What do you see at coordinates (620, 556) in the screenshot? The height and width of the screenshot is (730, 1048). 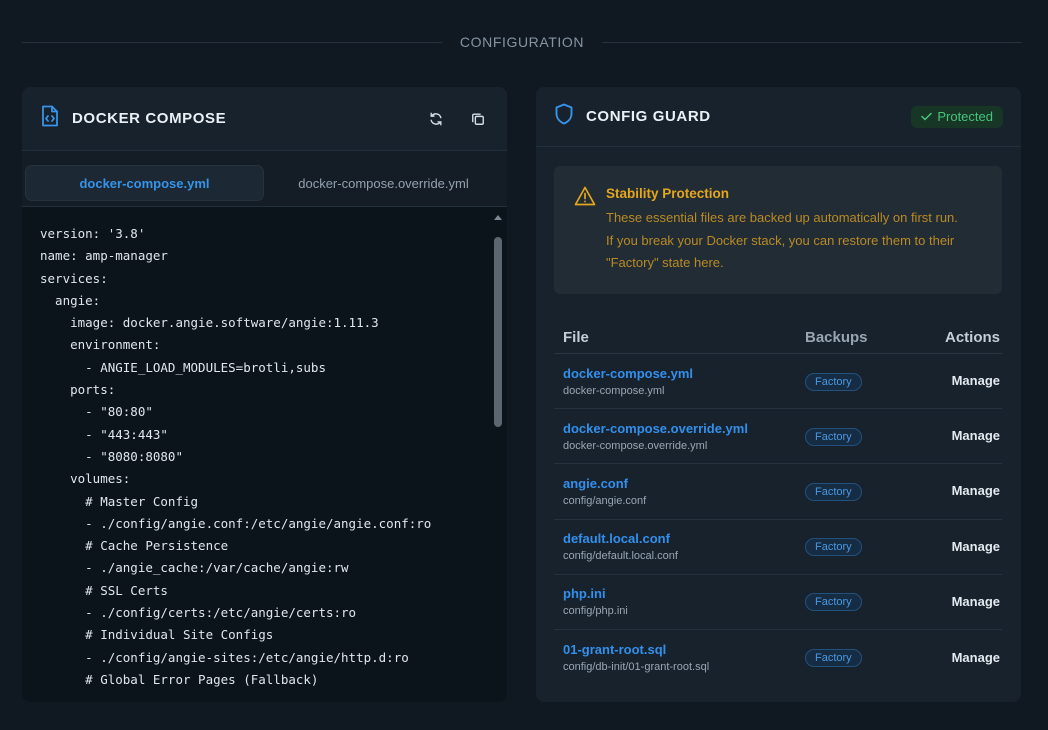 I see `file-path: config/default.local.conf` at bounding box center [620, 556].